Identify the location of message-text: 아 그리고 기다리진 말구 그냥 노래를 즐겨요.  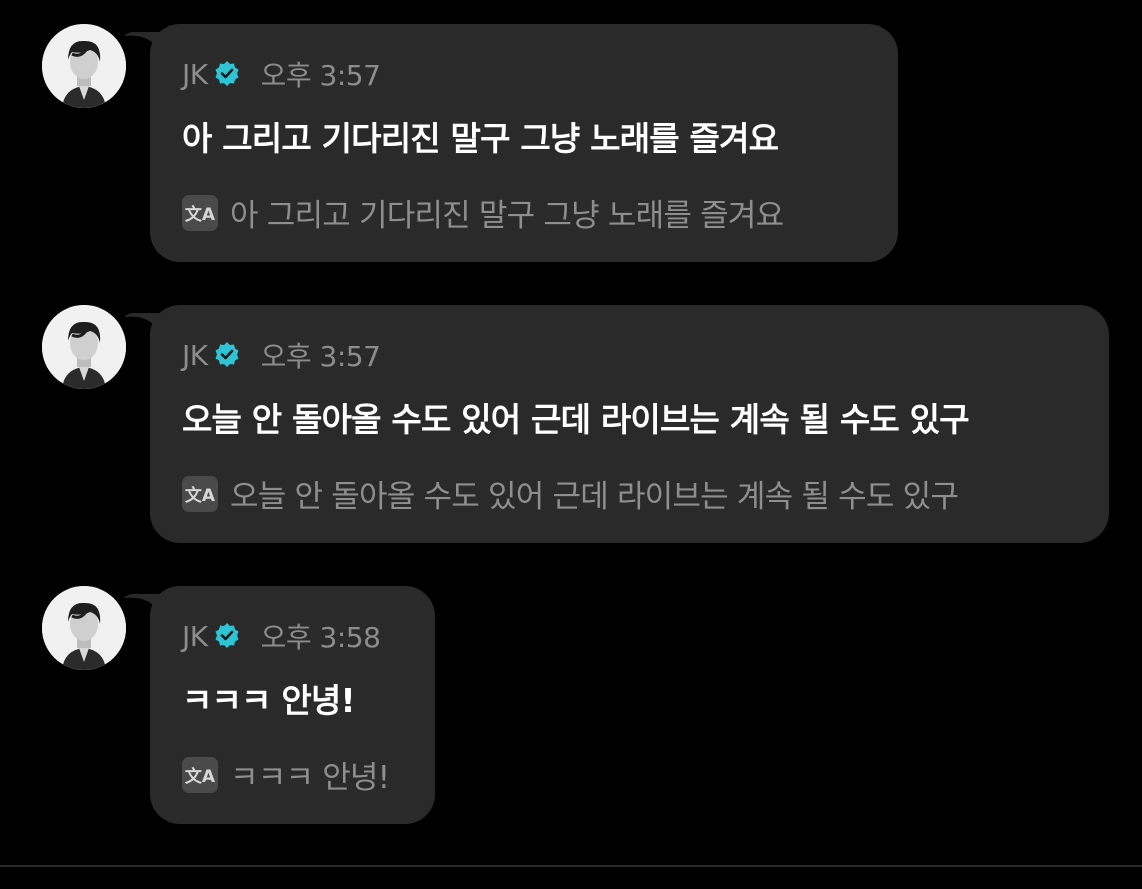
(480, 138).